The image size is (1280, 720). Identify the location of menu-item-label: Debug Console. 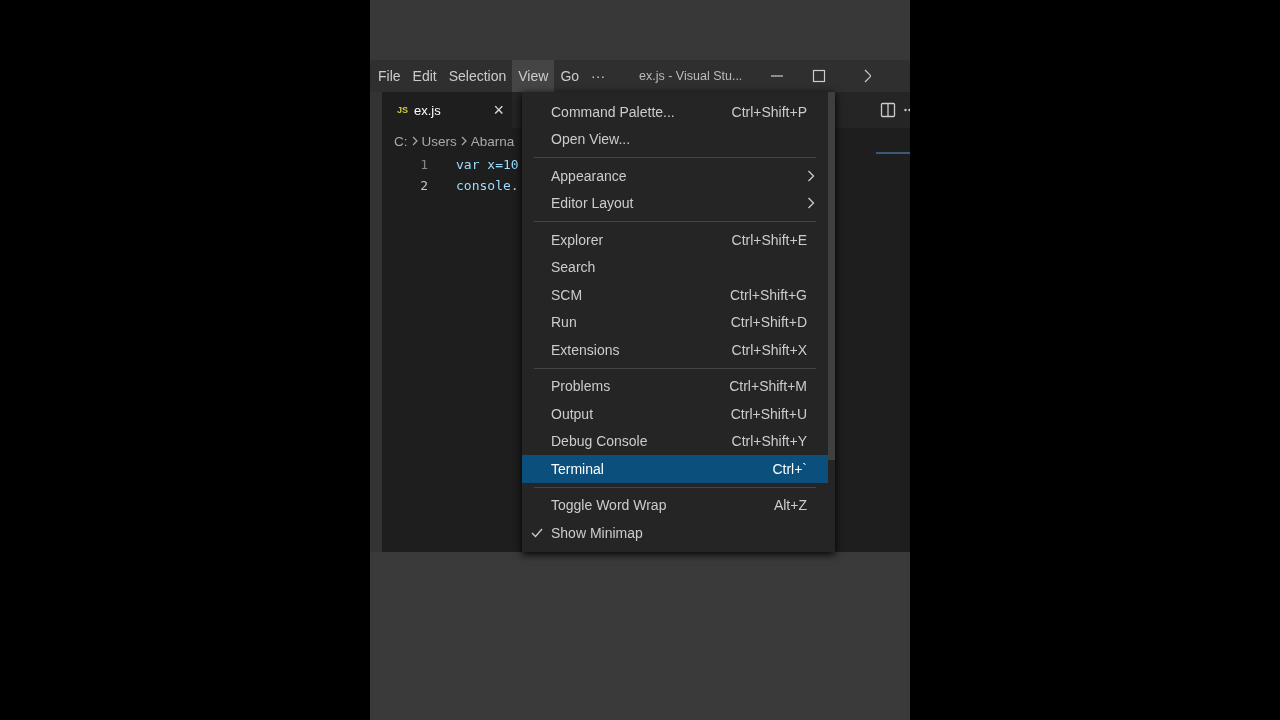
(599, 441).